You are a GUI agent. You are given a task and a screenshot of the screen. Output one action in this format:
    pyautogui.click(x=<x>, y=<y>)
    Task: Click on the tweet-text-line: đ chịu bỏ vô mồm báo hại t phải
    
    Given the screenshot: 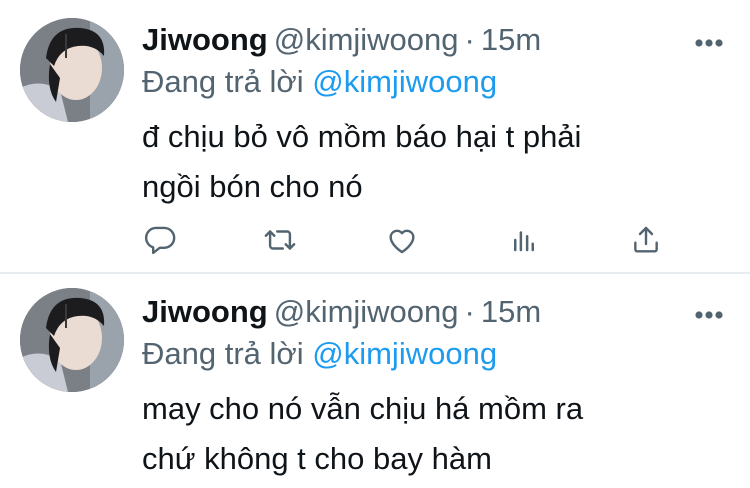 What is the action you would take?
    pyautogui.click(x=362, y=136)
    